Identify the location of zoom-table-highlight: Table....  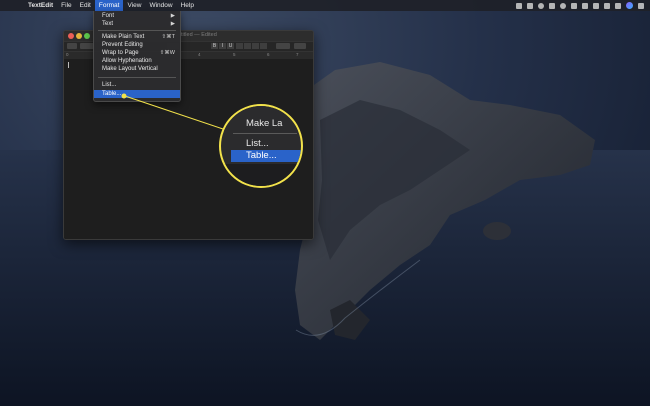
(266, 156).